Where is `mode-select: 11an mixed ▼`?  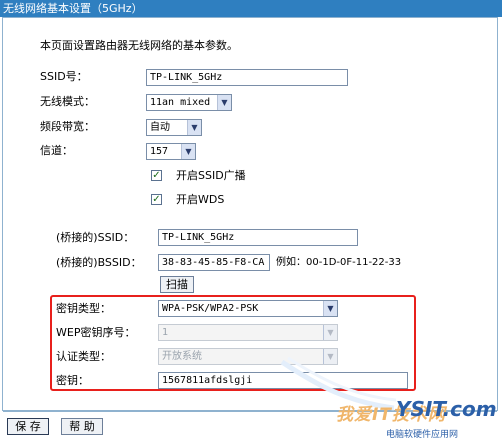 mode-select: 11an mixed ▼ is located at coordinates (189, 102).